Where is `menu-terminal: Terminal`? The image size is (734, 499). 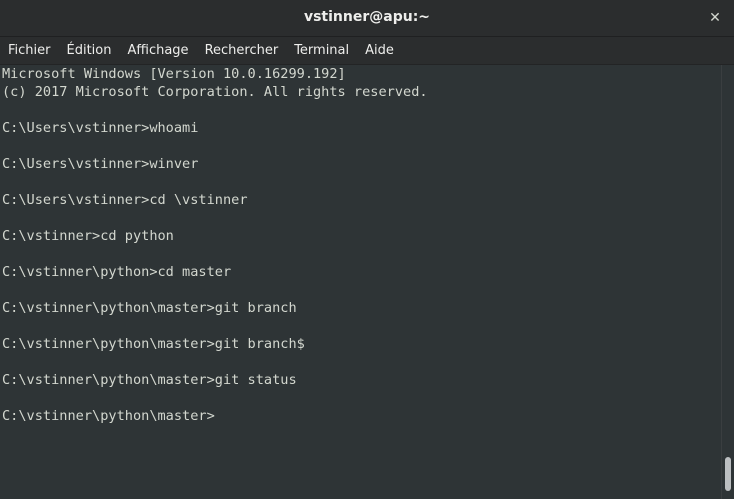 menu-terminal: Terminal is located at coordinates (321, 50).